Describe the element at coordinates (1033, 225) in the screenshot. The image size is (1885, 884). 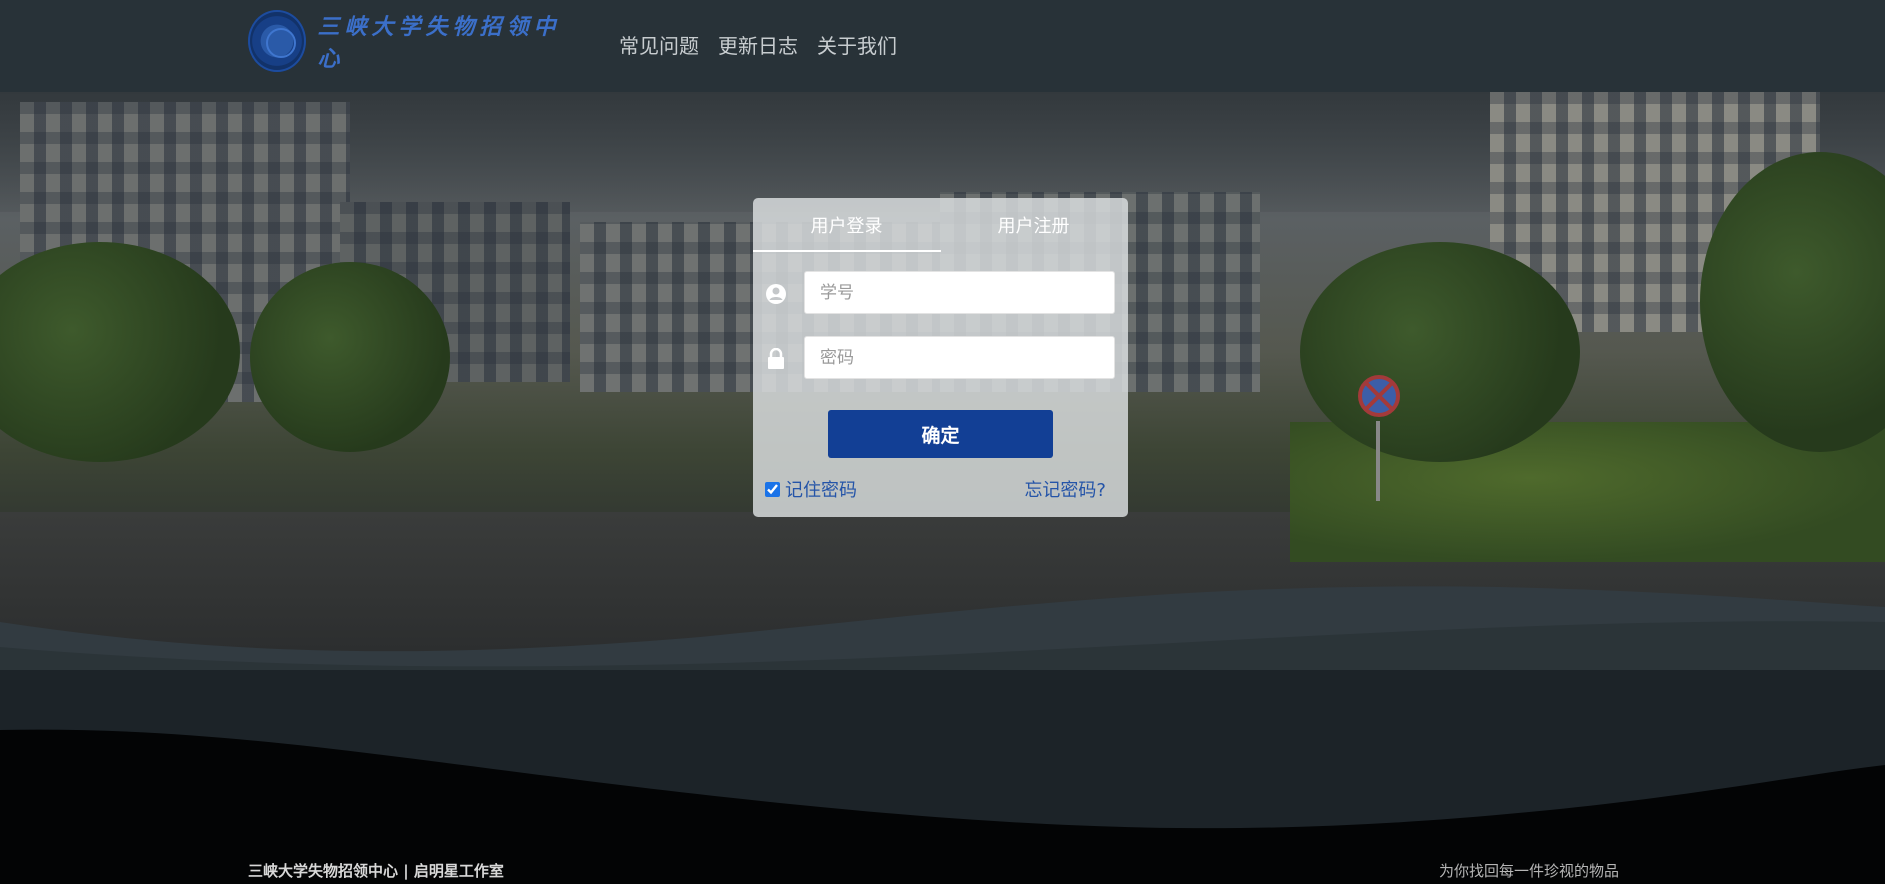
I see `tab-user-register: 用户注册` at that location.